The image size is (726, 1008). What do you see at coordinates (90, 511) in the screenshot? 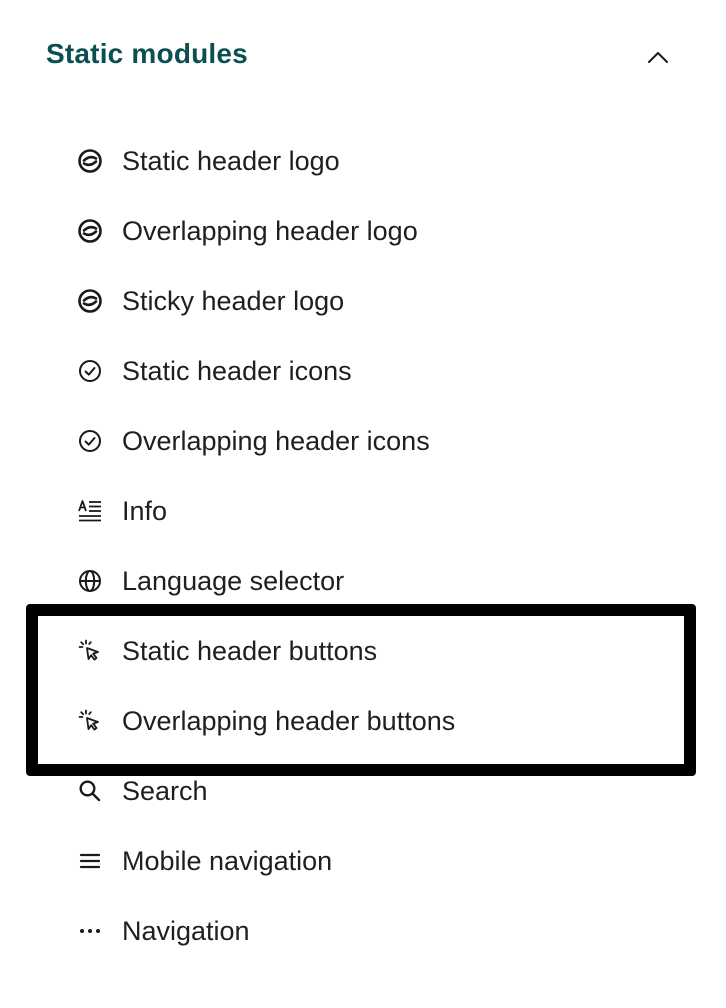
I see `text-format-icon` at bounding box center [90, 511].